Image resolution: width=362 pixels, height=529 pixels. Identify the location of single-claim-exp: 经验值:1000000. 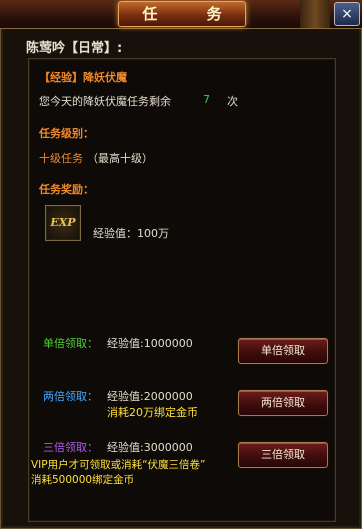
(150, 343).